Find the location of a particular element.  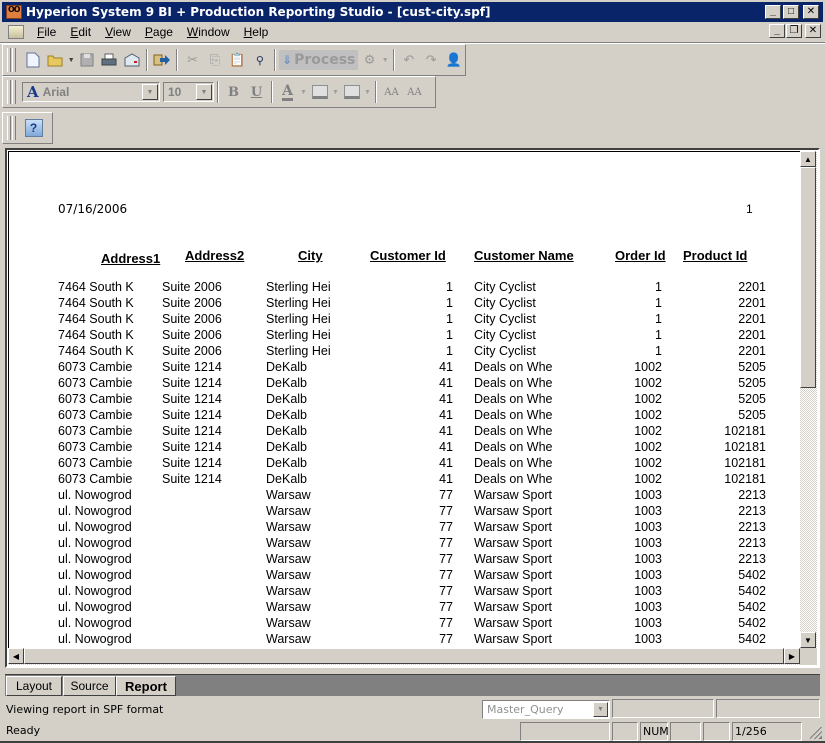

grow-font-button: AA is located at coordinates (391, 92).